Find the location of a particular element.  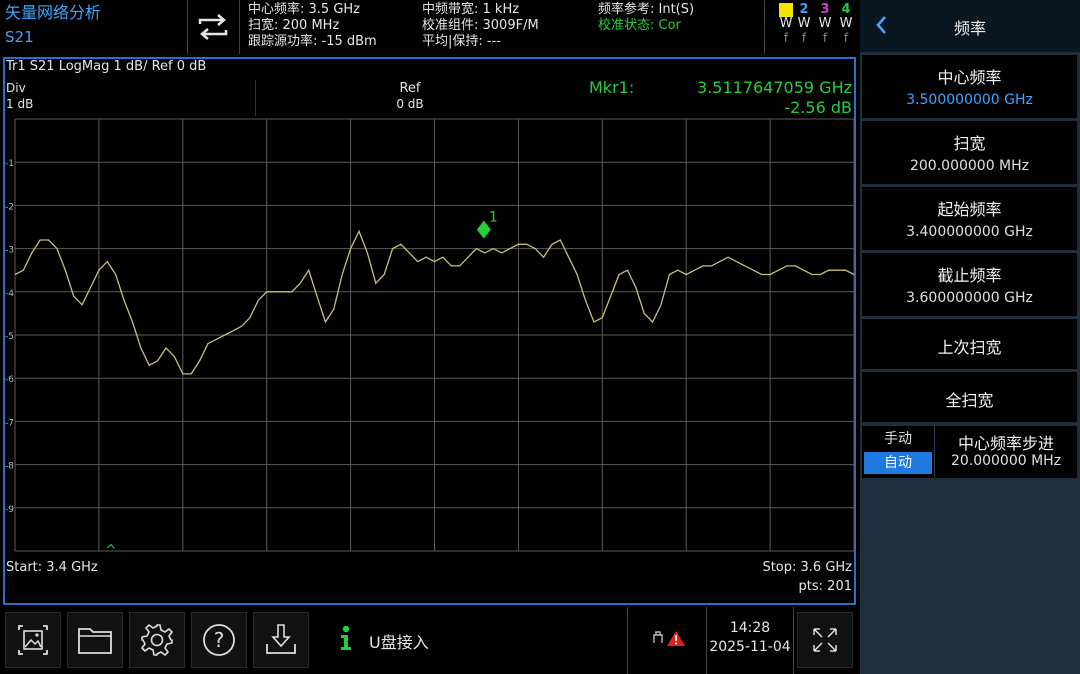

softkey-label: 上次扫宽 is located at coordinates (969, 347).